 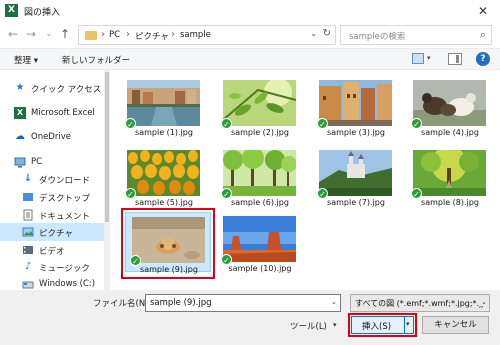 I want to click on sidebar-item-label: Windows (C:), so click(x=67, y=284).